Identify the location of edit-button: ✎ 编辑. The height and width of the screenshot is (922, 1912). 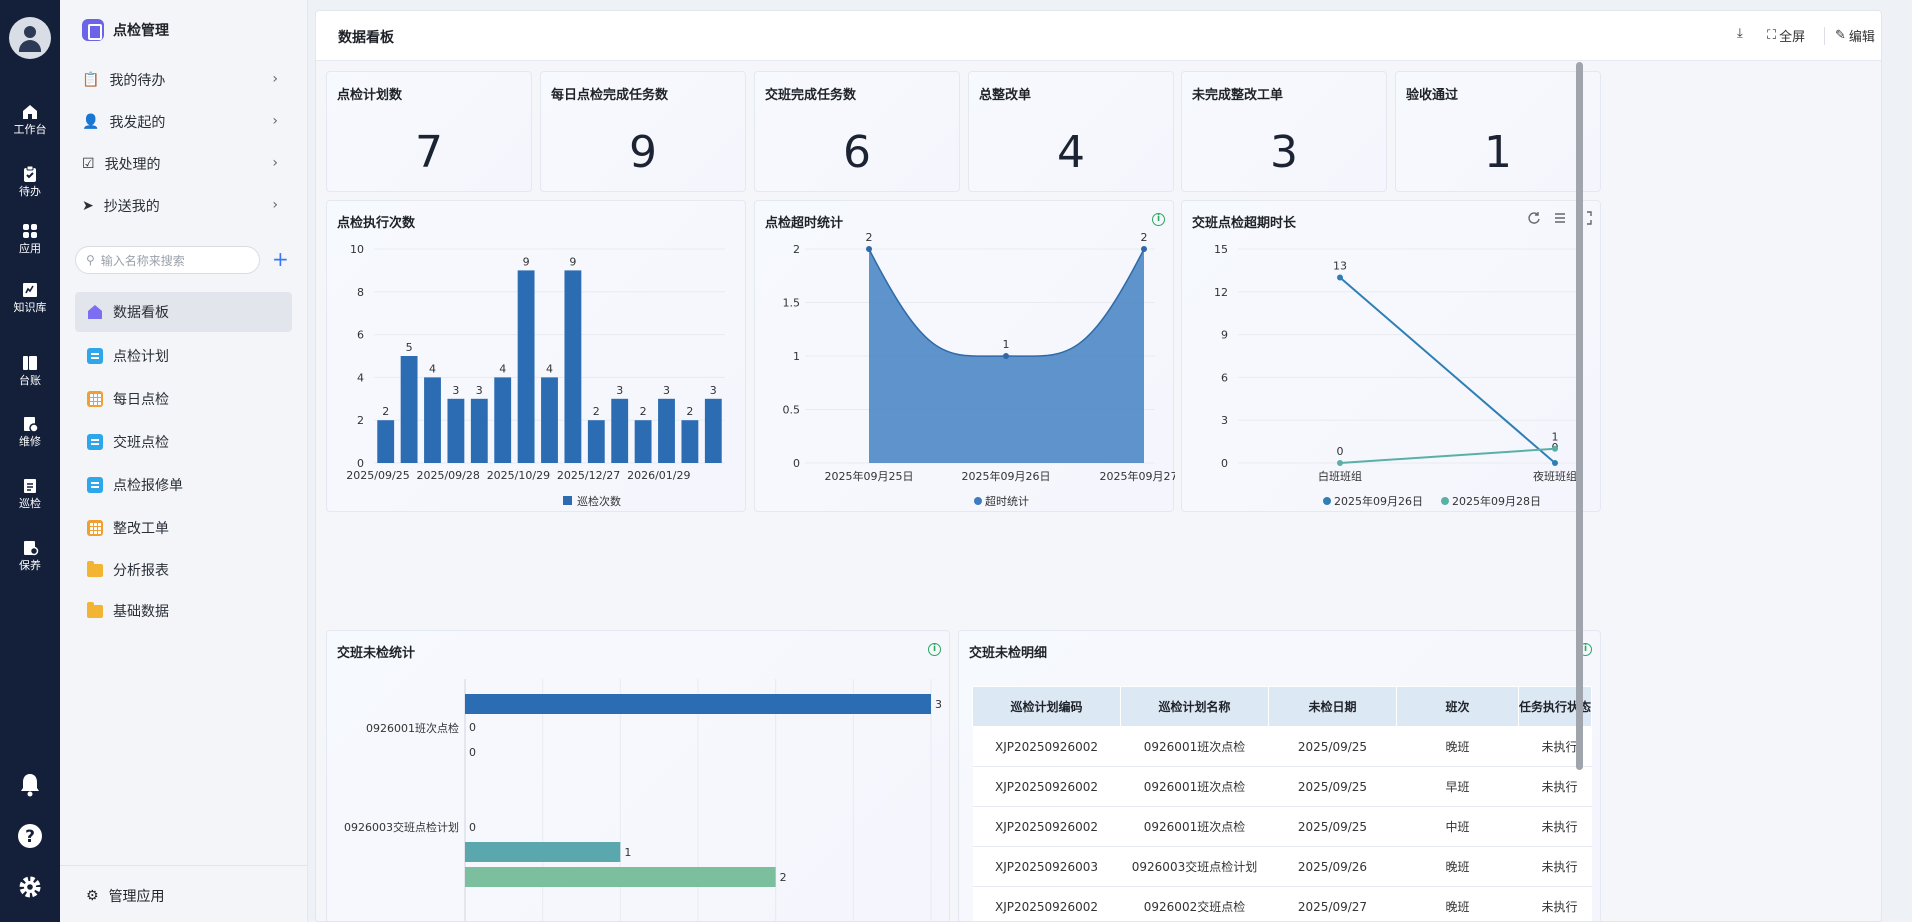
(1855, 35).